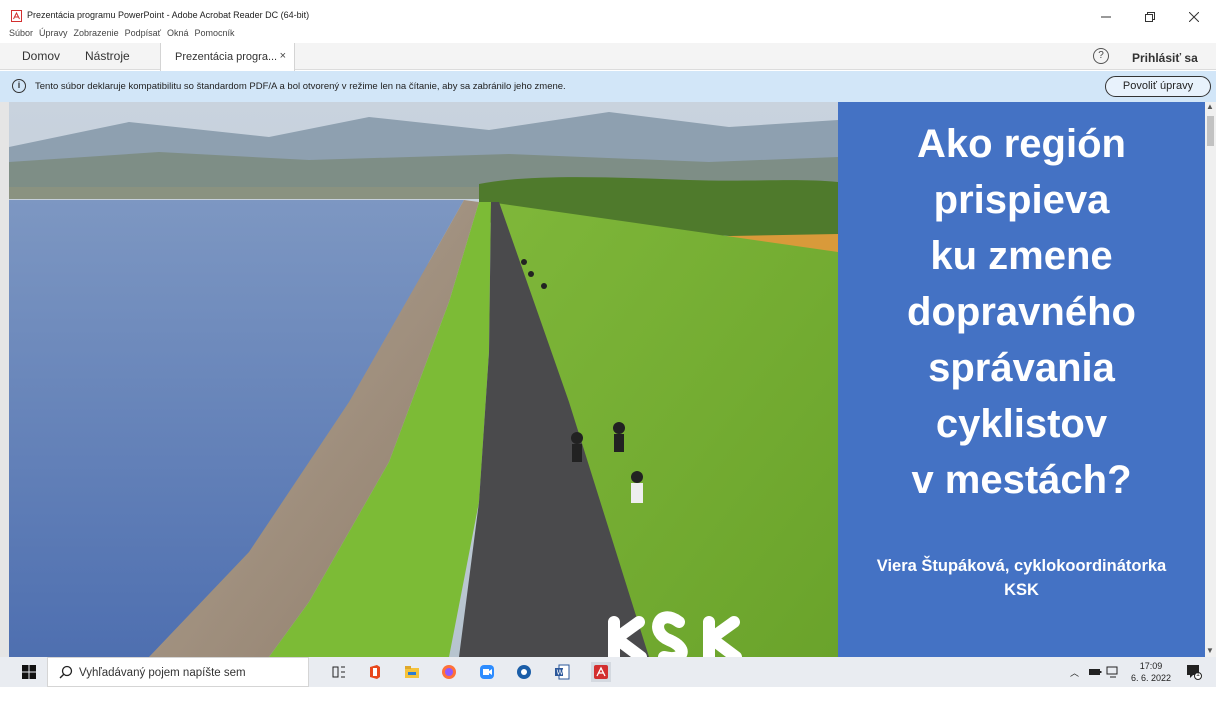 The height and width of the screenshot is (701, 1216). What do you see at coordinates (283, 56) in the screenshot?
I see `tab-close-button: ×` at bounding box center [283, 56].